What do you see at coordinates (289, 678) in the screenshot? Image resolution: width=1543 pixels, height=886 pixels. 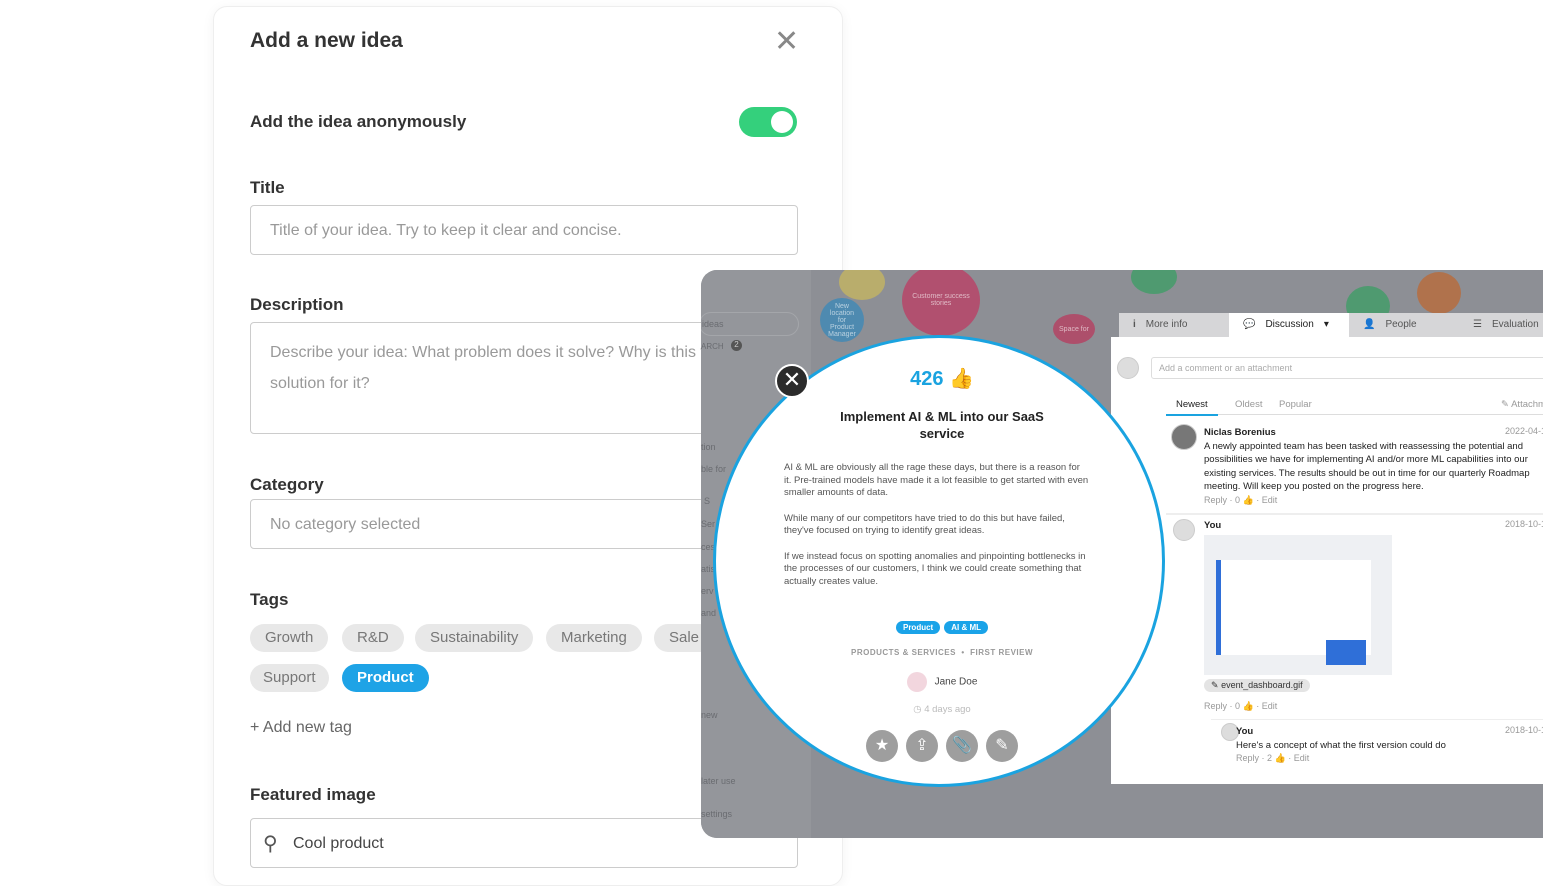 I see `tag-support: Support` at bounding box center [289, 678].